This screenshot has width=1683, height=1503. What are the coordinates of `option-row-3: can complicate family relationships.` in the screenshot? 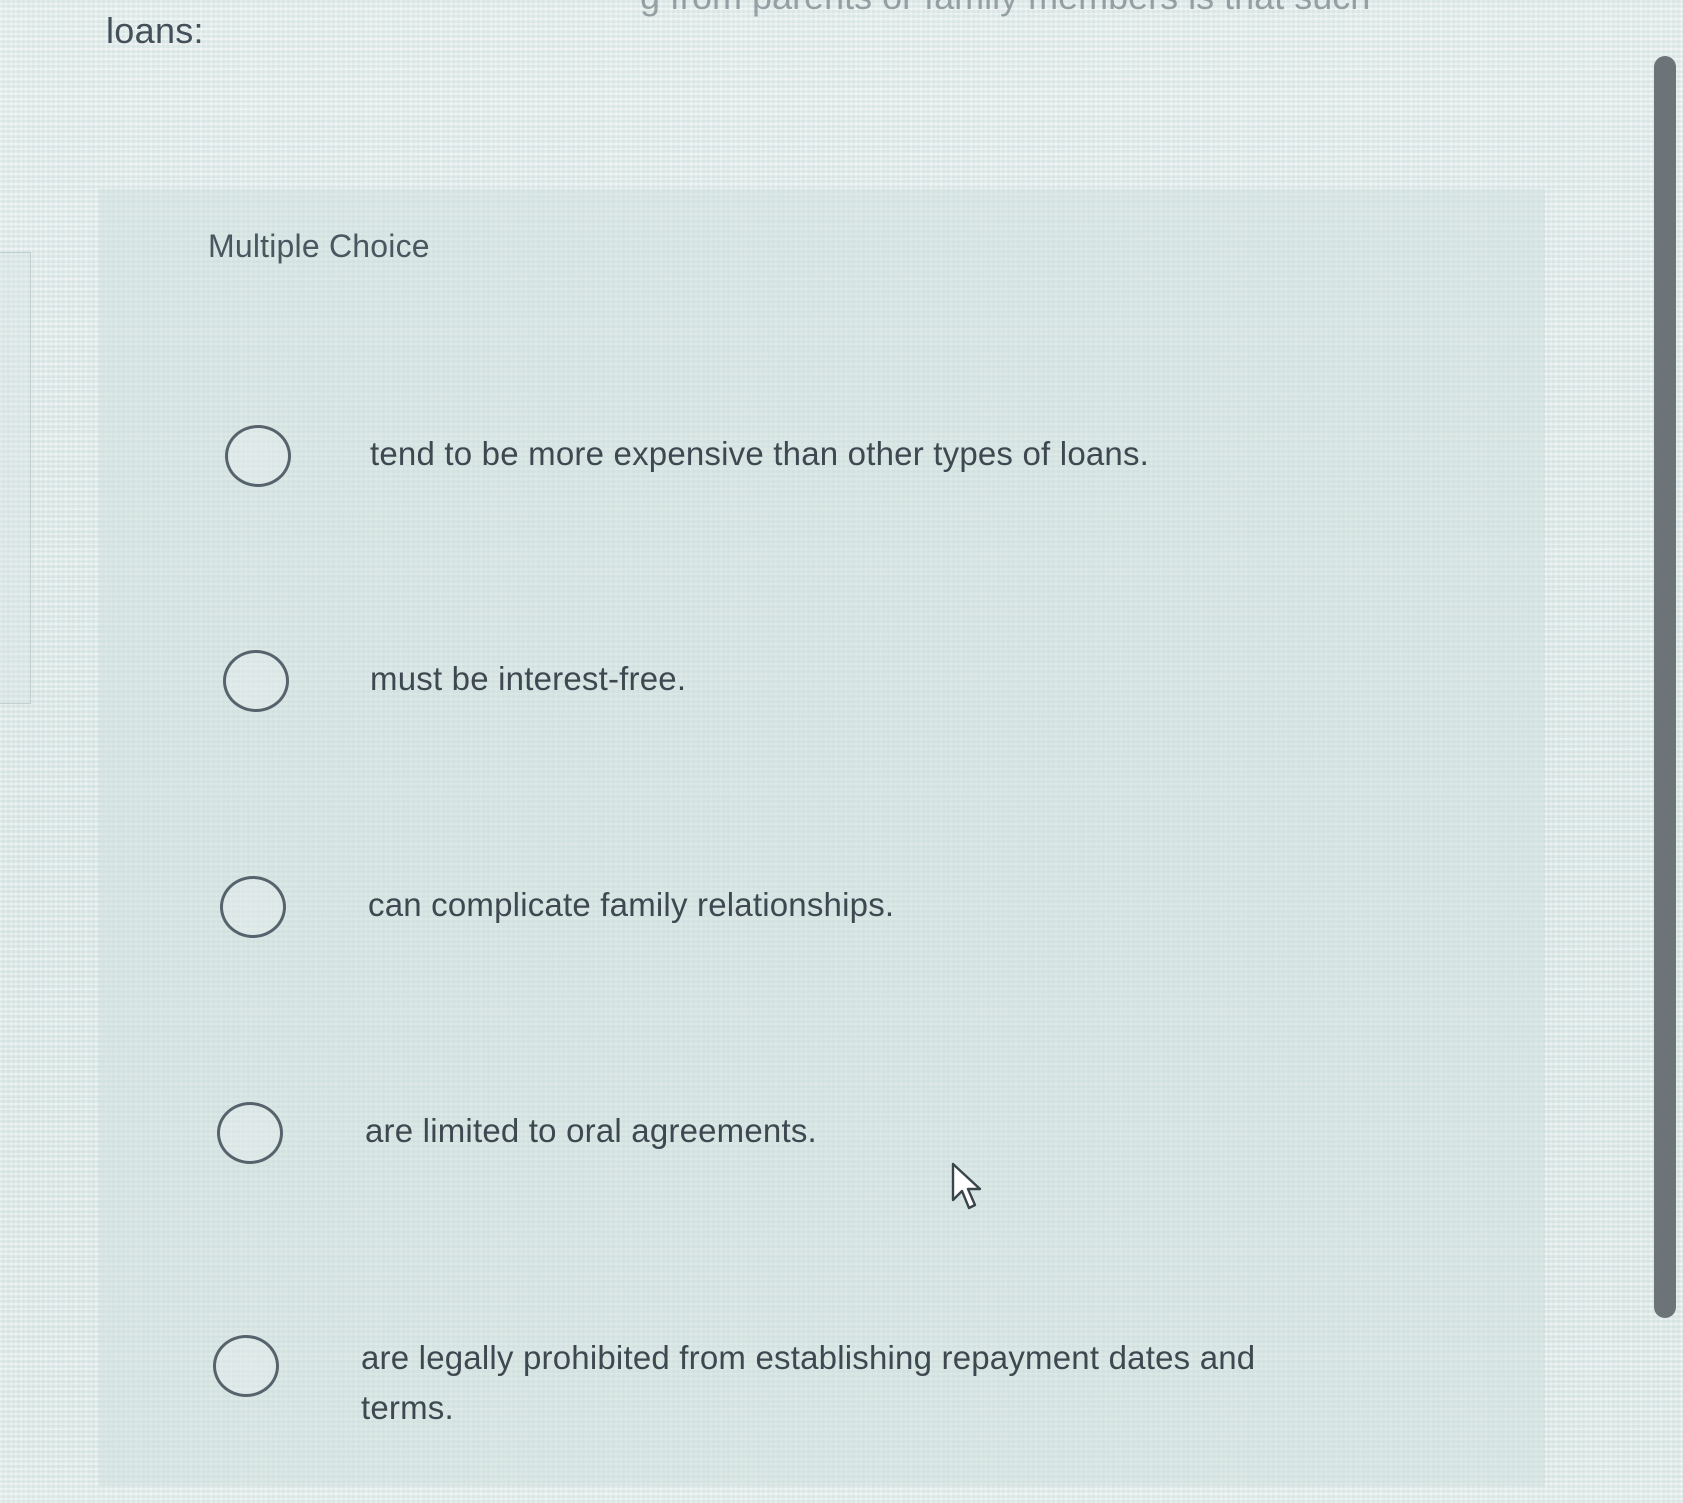 It's located at (822, 956).